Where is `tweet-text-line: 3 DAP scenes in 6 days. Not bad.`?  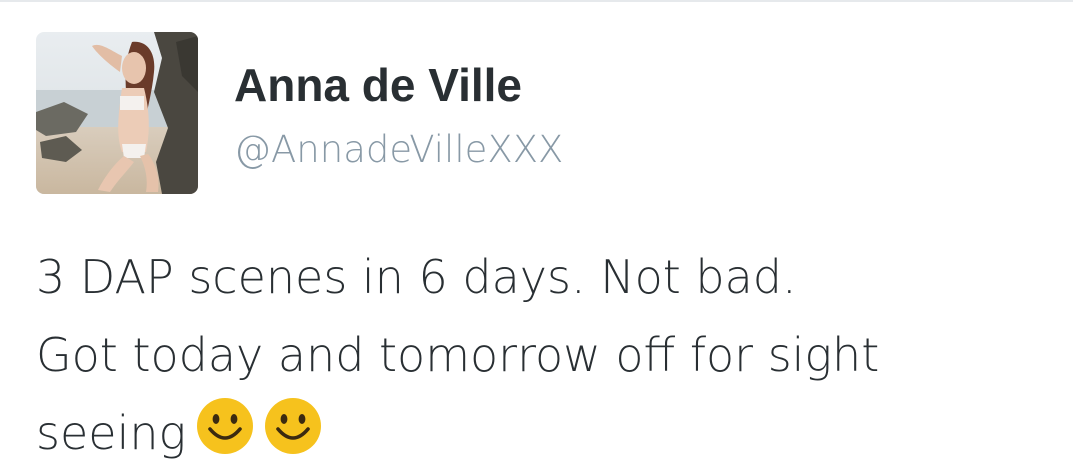
tweet-text-line: 3 DAP scenes in 6 days. Not bad. is located at coordinates (416, 277).